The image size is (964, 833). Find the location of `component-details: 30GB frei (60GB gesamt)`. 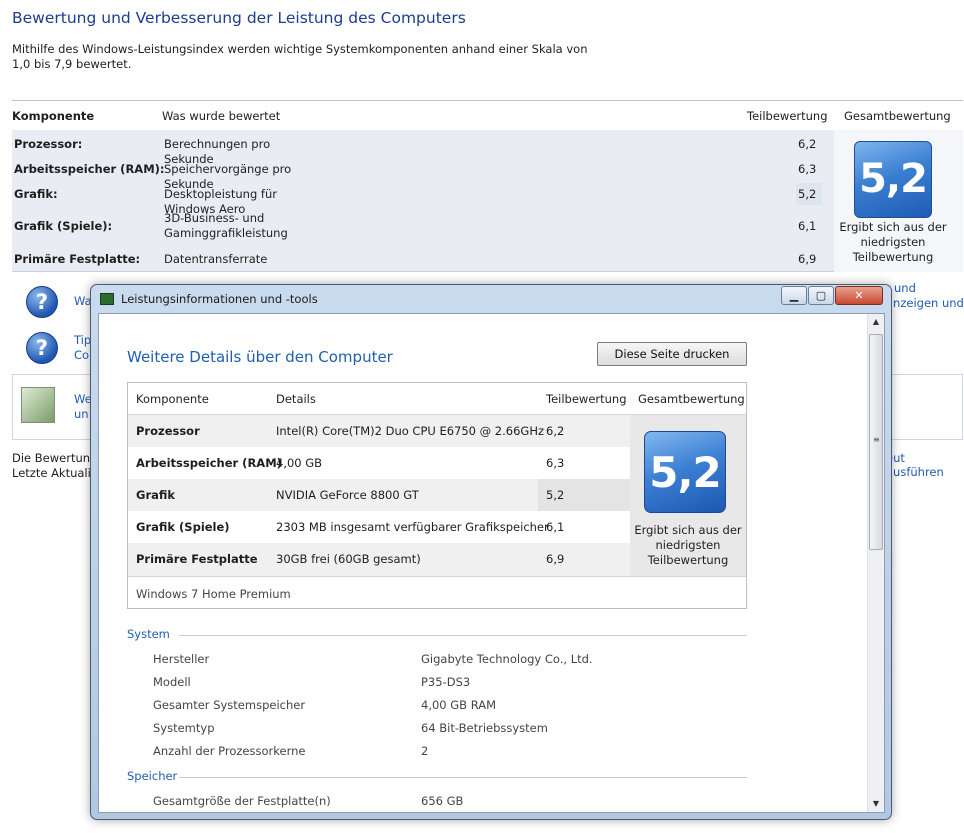

component-details: 30GB frei (60GB gesamt) is located at coordinates (348, 559).